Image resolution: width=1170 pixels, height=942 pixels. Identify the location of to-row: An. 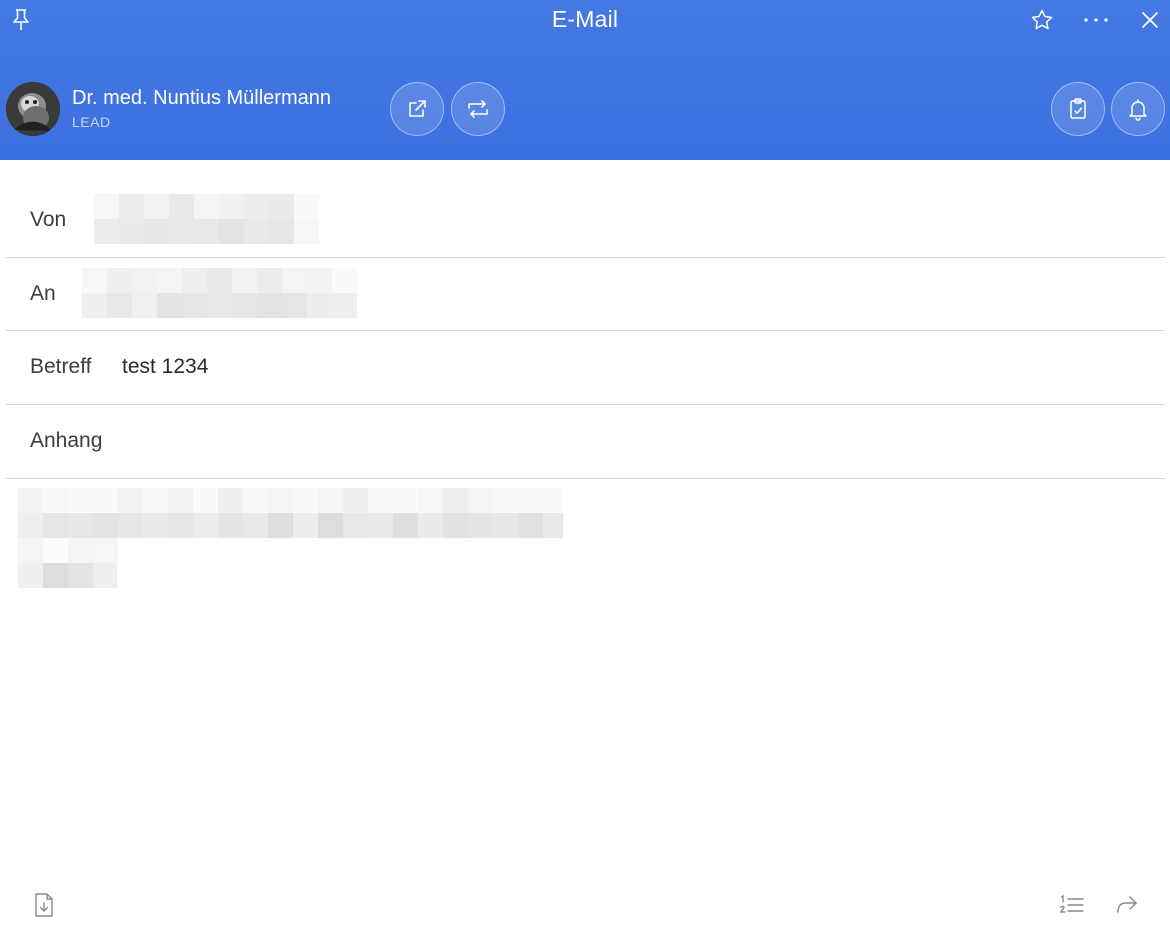
(585, 294).